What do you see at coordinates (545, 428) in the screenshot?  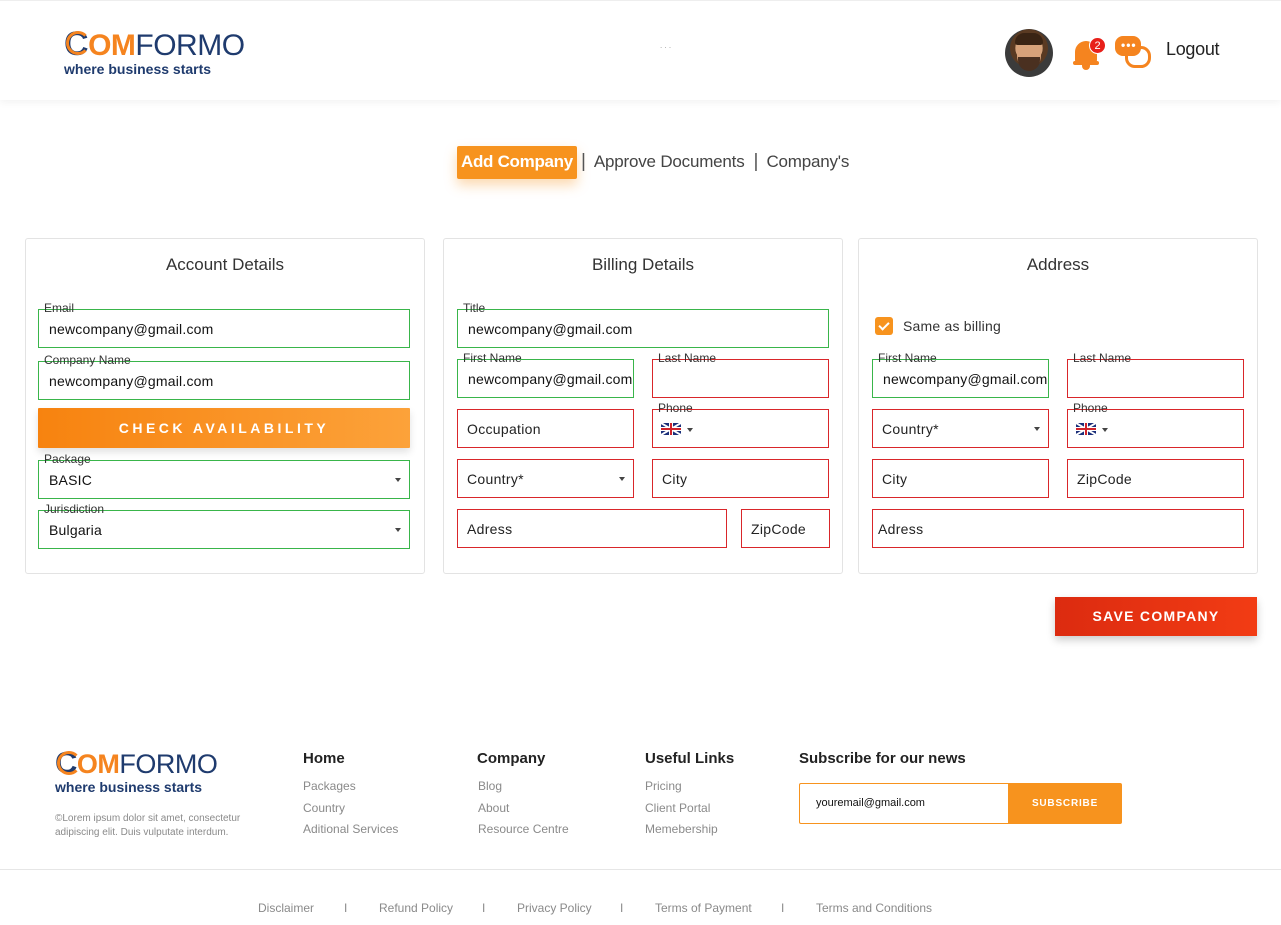 I see `occupation-field: Occupation` at bounding box center [545, 428].